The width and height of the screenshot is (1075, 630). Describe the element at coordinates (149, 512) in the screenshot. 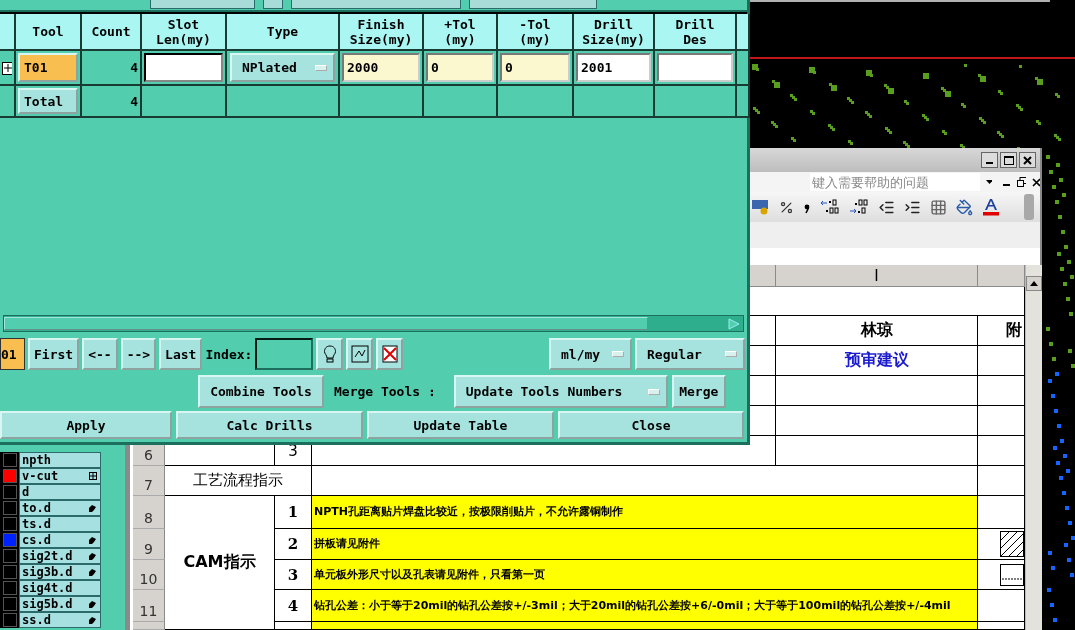

I see `row-header: 8` at that location.